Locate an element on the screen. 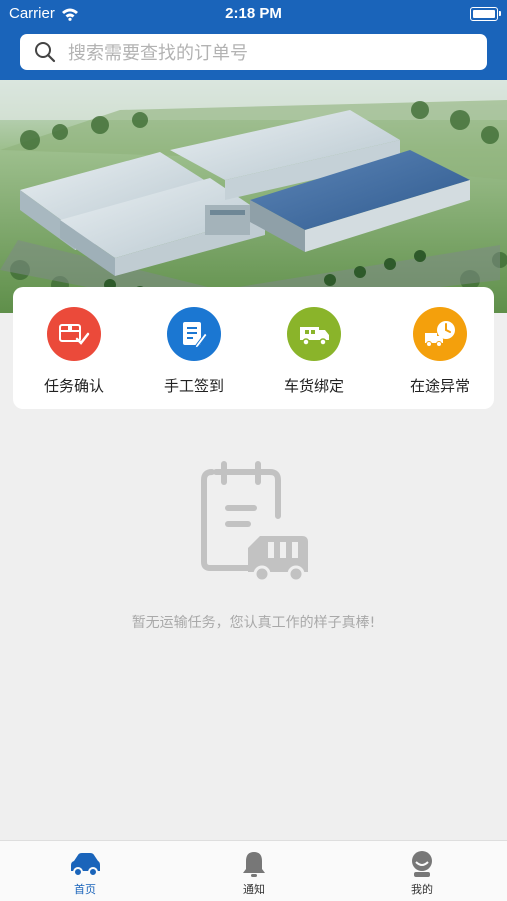 The height and width of the screenshot is (901, 507). tab-home: 首页 is located at coordinates (85, 873).